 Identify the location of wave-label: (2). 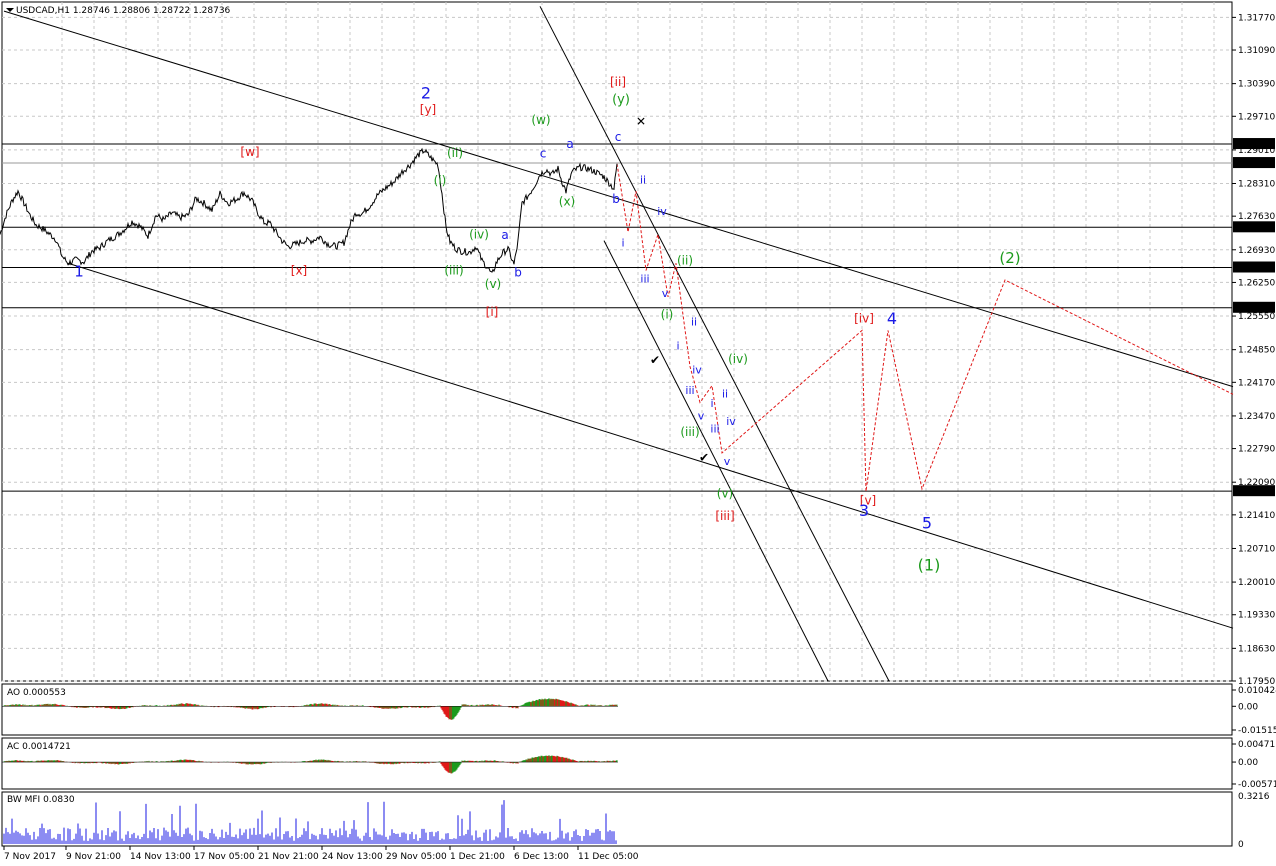
(1009, 258).